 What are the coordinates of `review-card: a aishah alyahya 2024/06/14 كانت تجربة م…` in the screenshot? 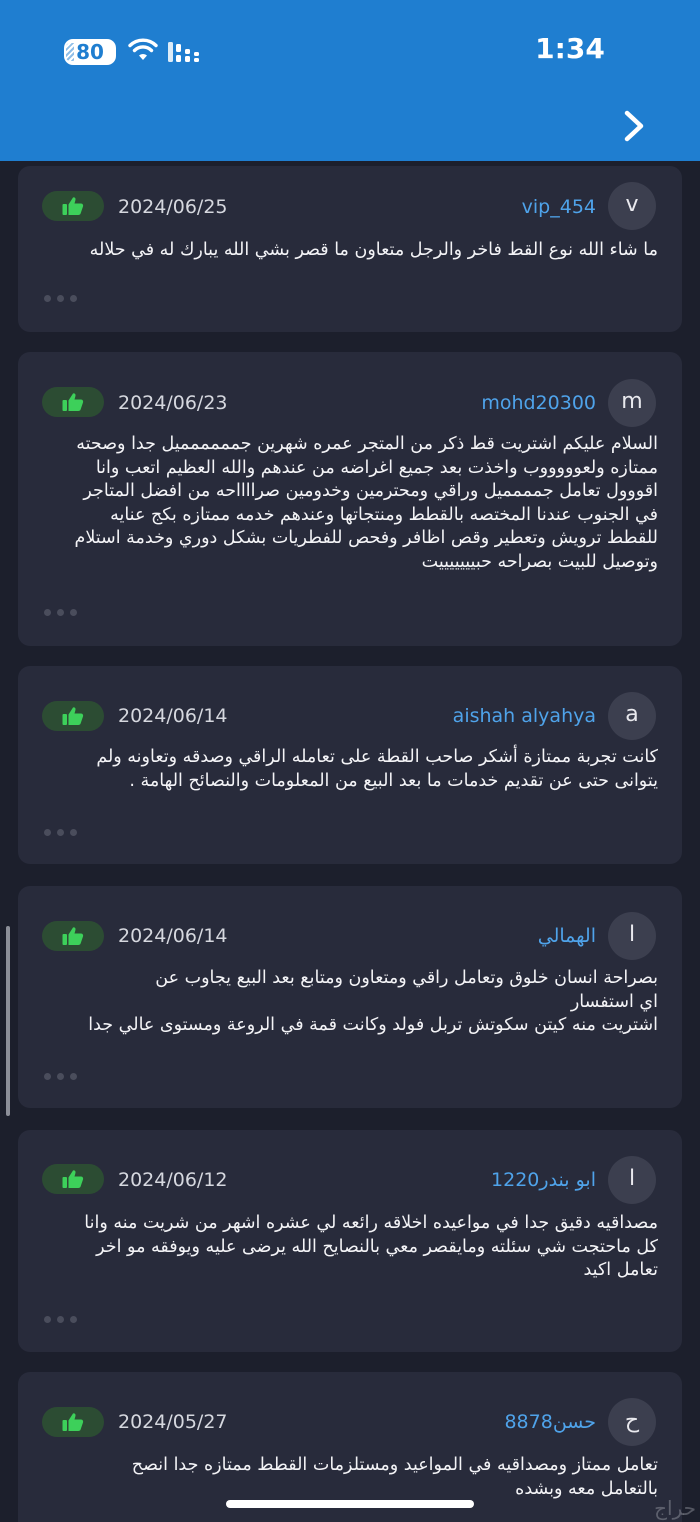 It's located at (350, 765).